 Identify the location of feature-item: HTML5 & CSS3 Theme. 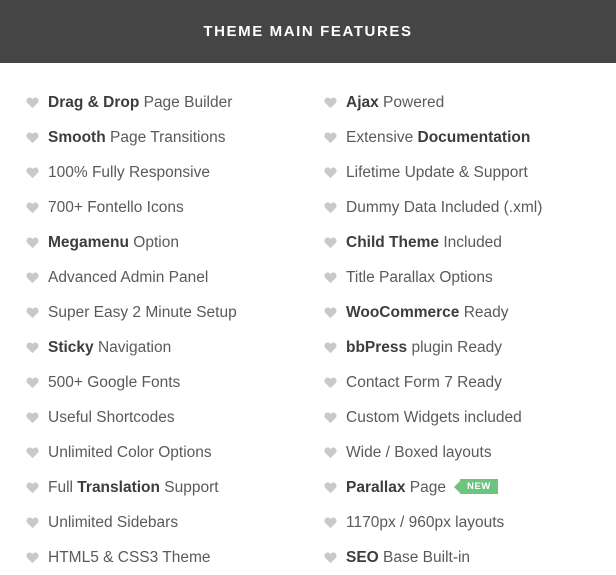
(164, 557).